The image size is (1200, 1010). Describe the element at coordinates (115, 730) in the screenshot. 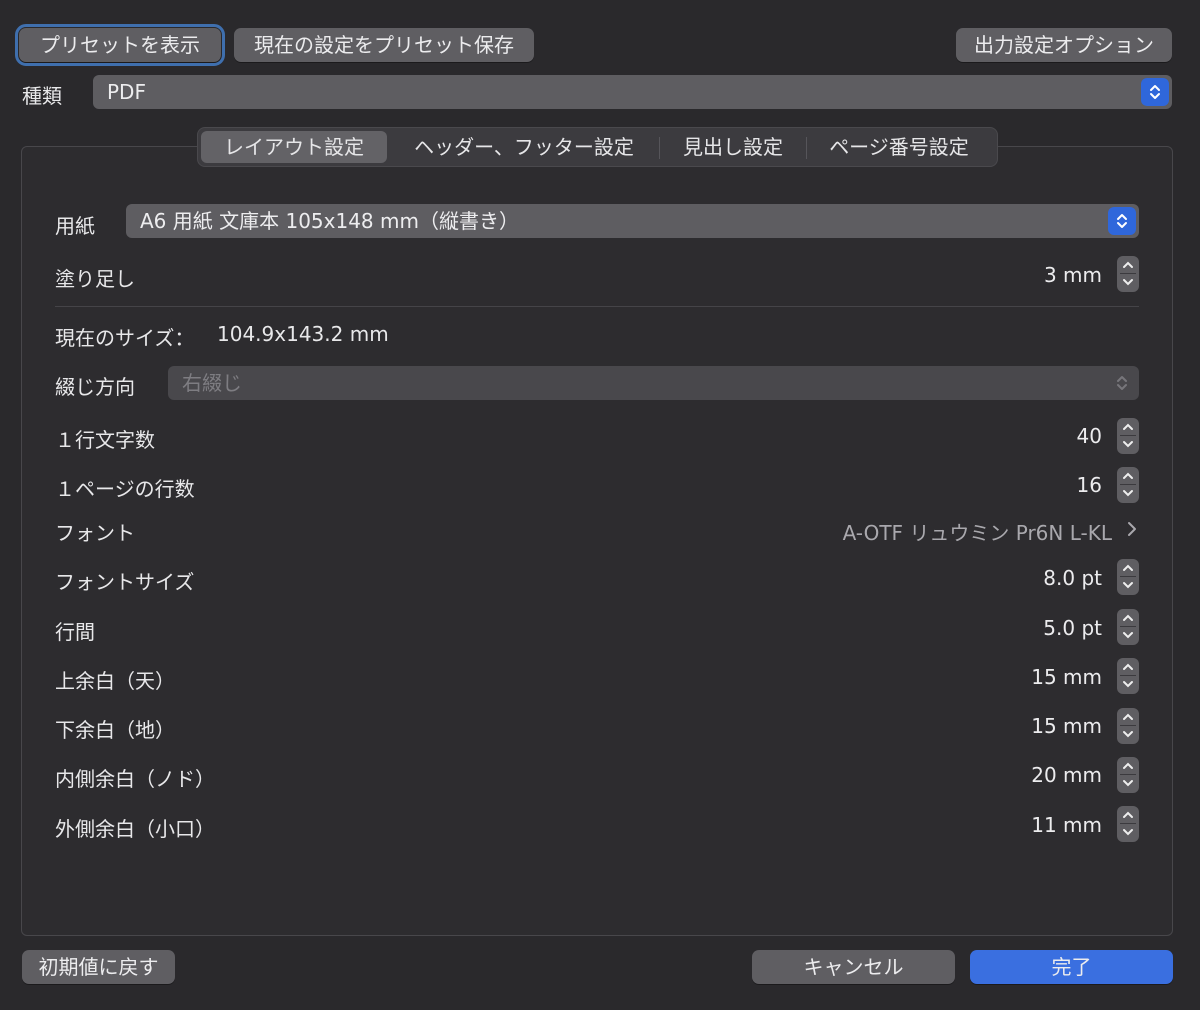

I see `margin-bottom-label: 下余白（地）` at that location.